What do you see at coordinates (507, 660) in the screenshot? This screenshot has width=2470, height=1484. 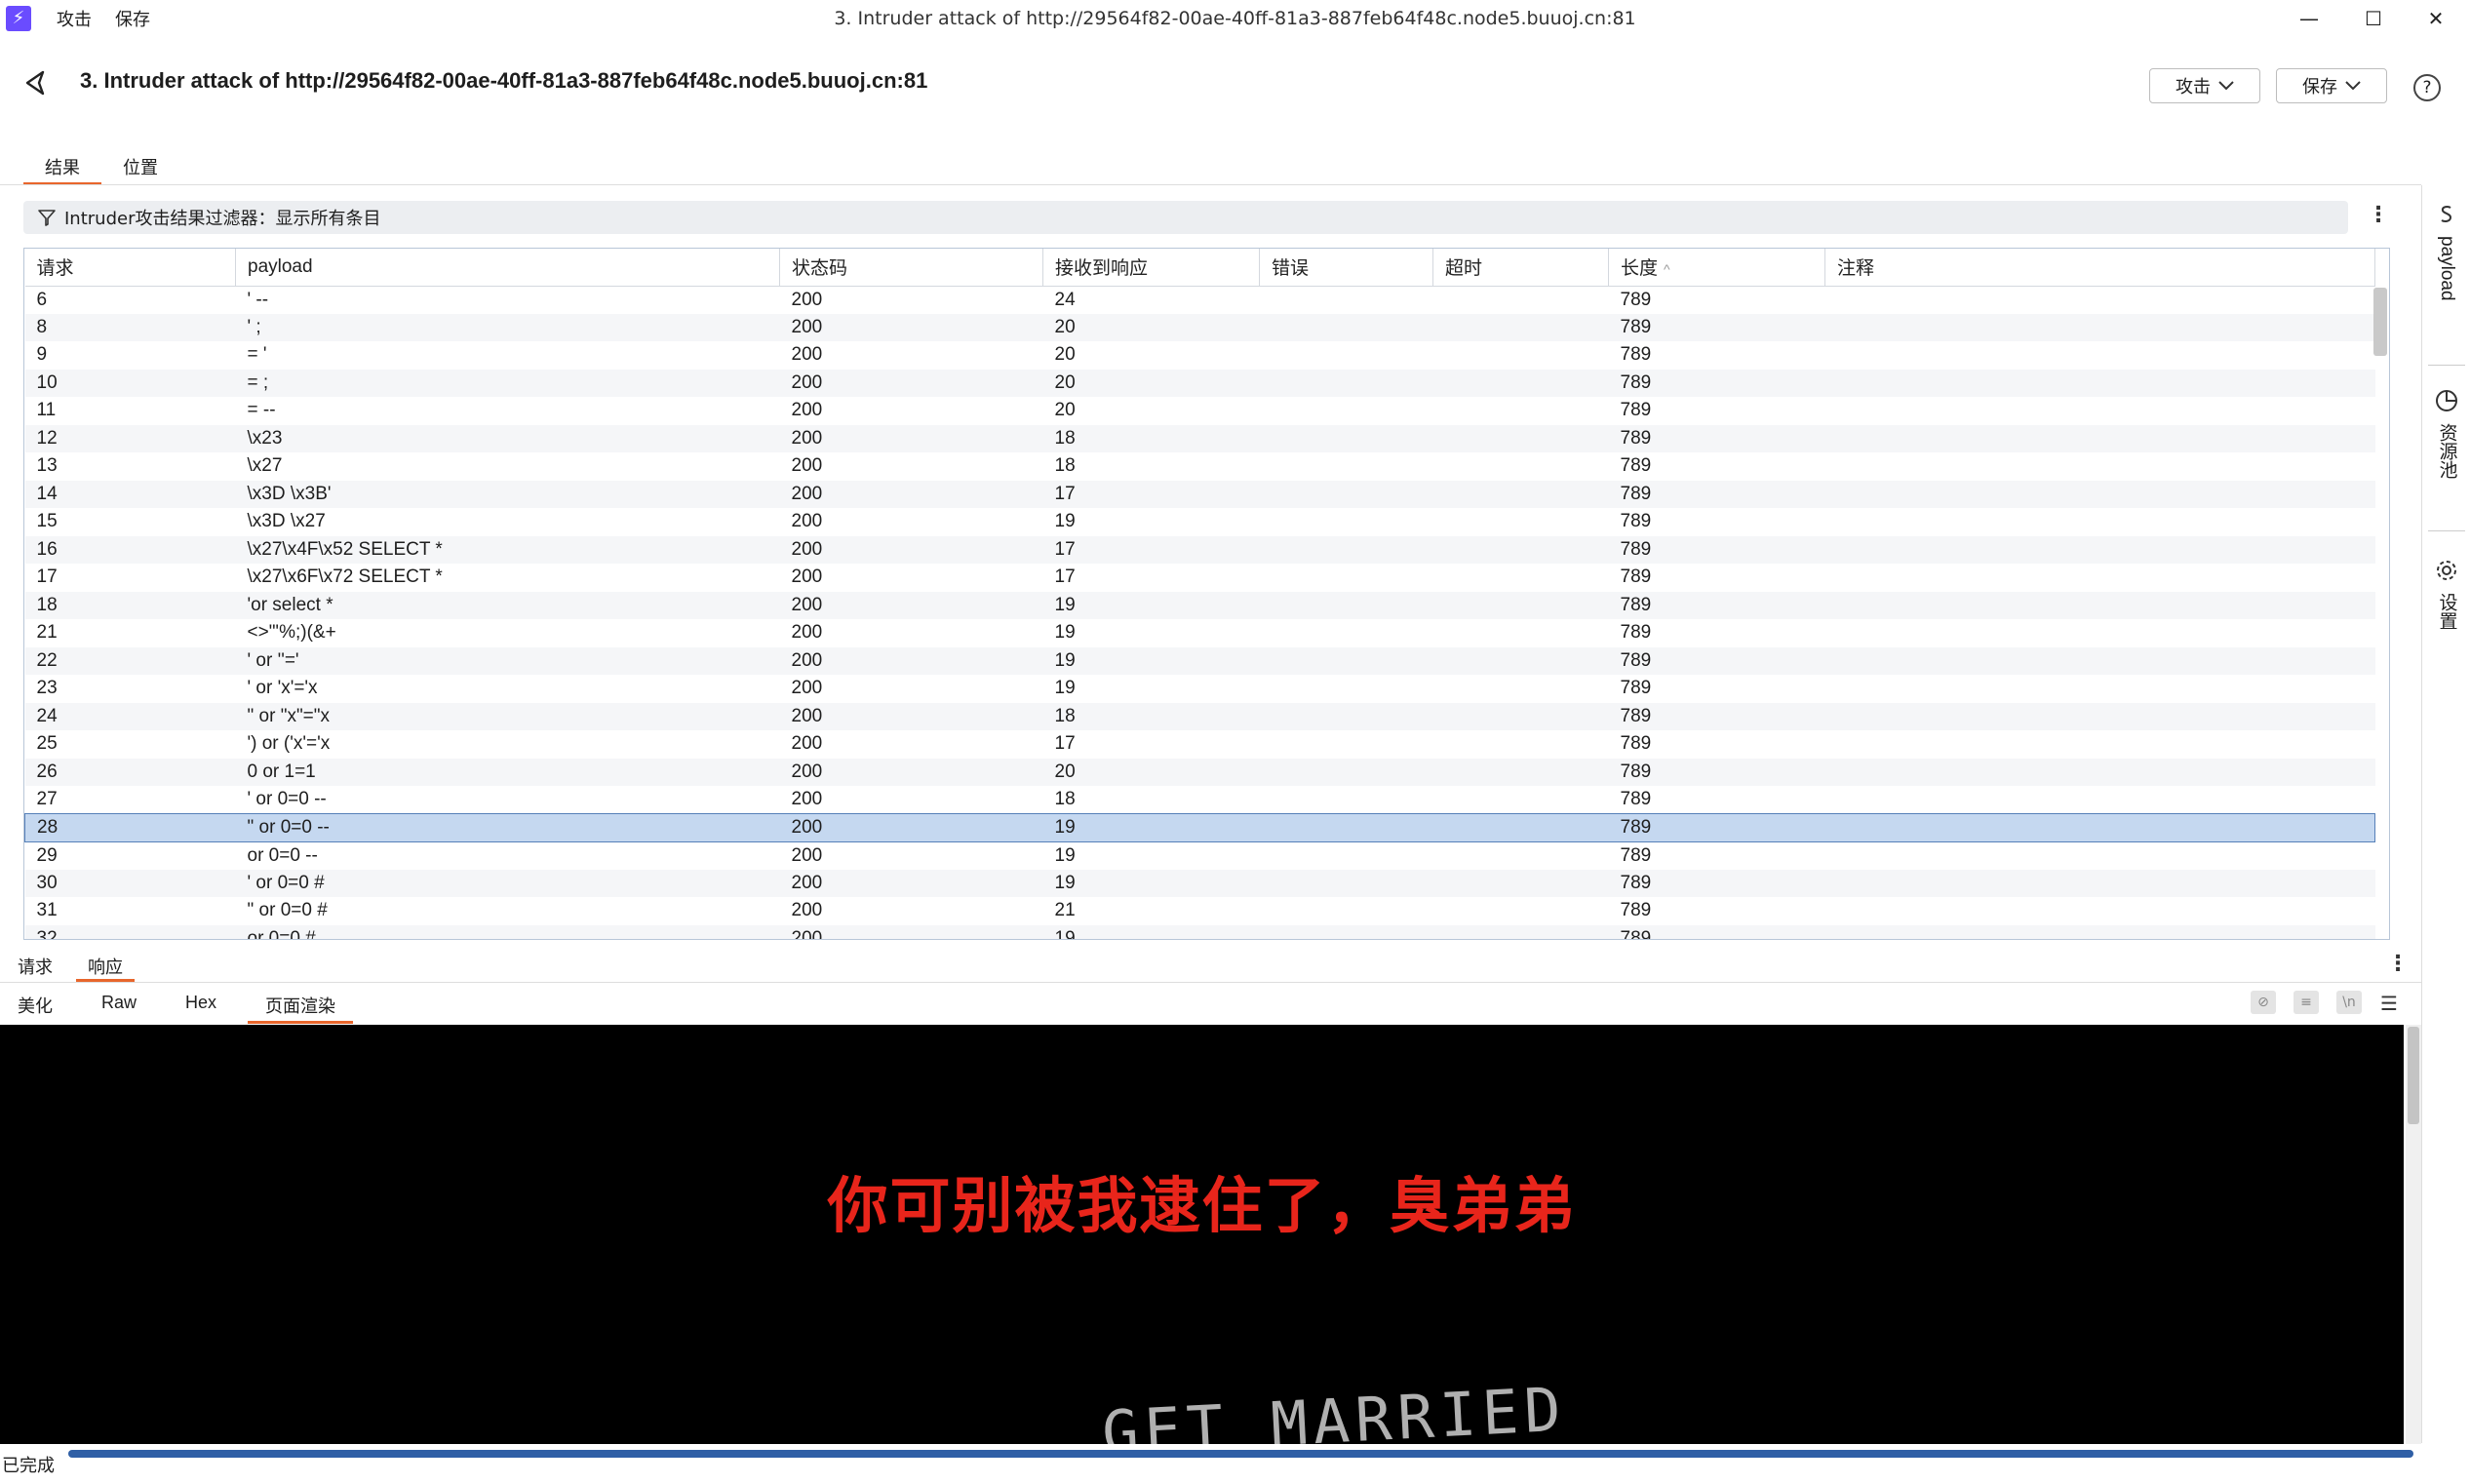 I see `payload-cell: ' or ''='` at bounding box center [507, 660].